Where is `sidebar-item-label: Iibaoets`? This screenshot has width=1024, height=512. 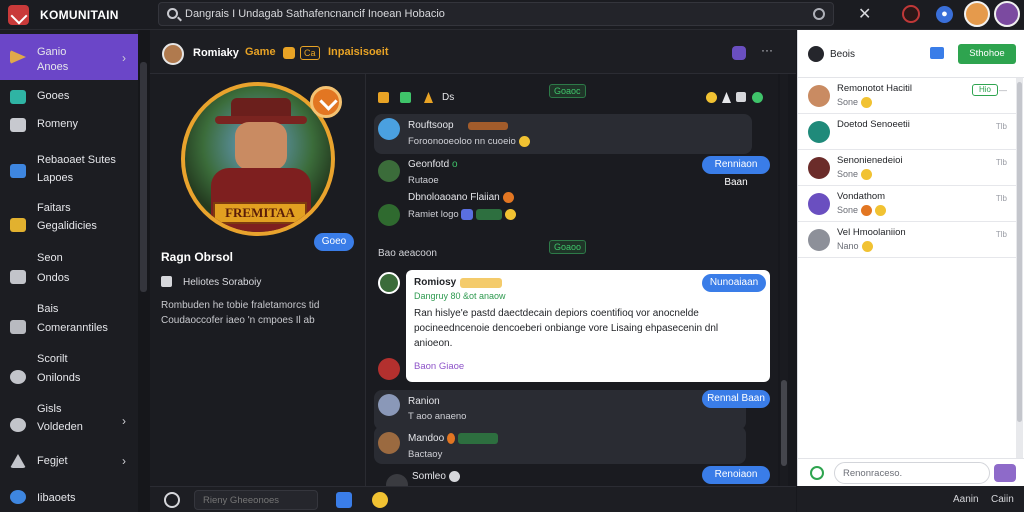 sidebar-item-label: Iibaoets is located at coordinates (56, 498).